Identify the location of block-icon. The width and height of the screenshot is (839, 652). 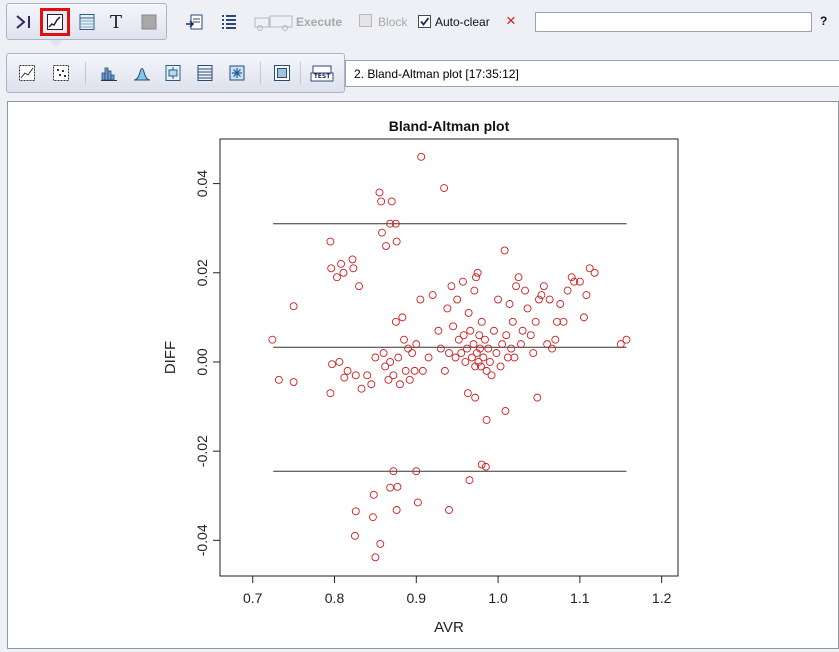
(365, 20).